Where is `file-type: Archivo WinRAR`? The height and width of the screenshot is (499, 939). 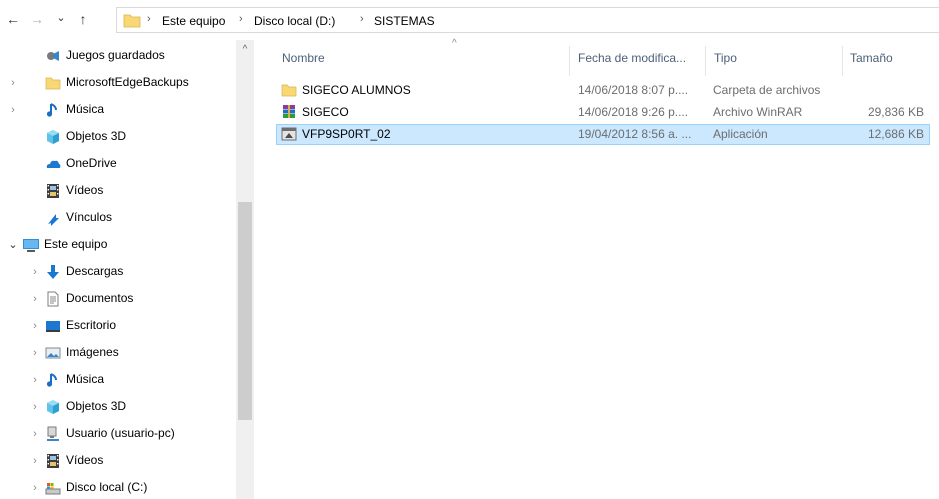
file-type: Archivo WinRAR is located at coordinates (758, 112).